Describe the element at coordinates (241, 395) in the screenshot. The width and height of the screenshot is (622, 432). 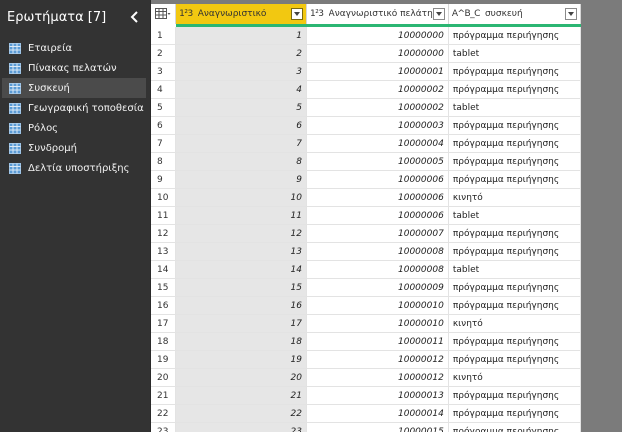
I see `id-cell: 21` at that location.